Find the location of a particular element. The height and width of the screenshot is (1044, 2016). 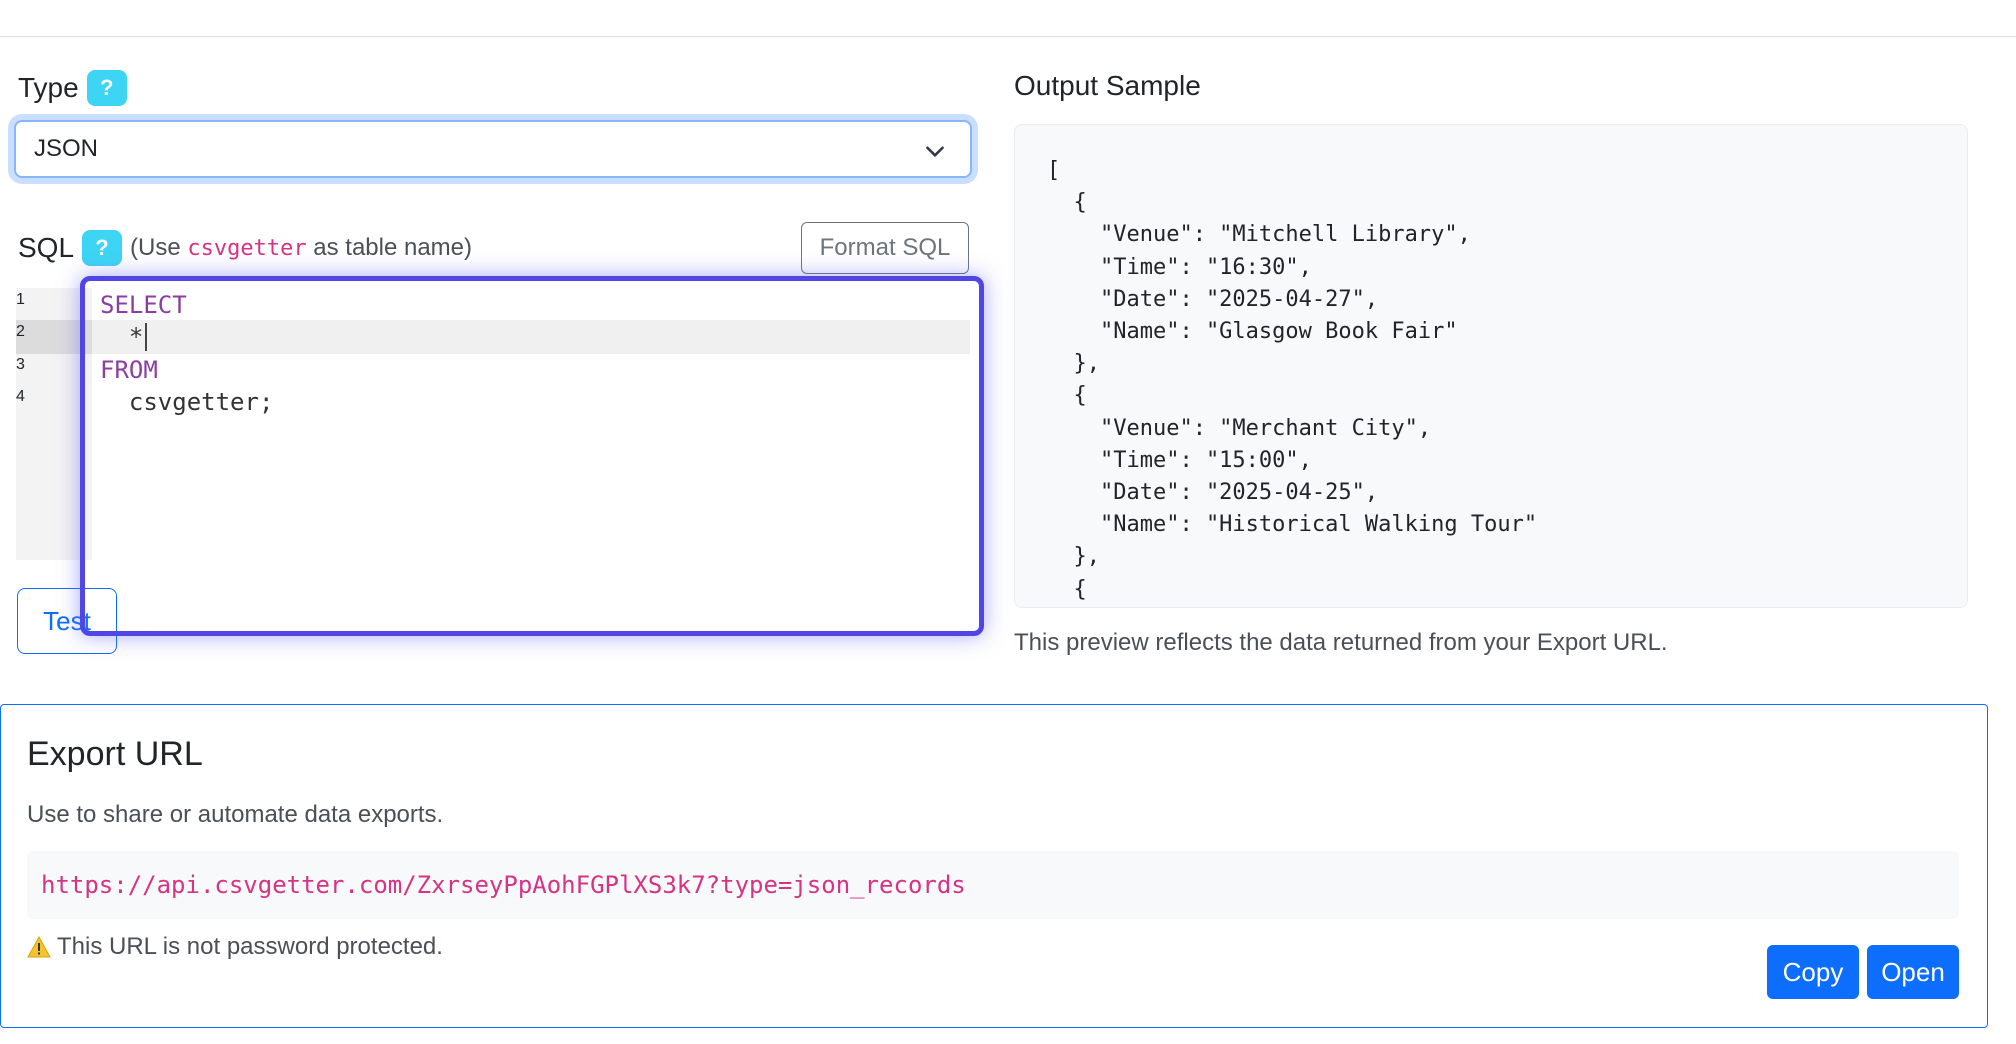

output-title: Output Sample is located at coordinates (1107, 85).